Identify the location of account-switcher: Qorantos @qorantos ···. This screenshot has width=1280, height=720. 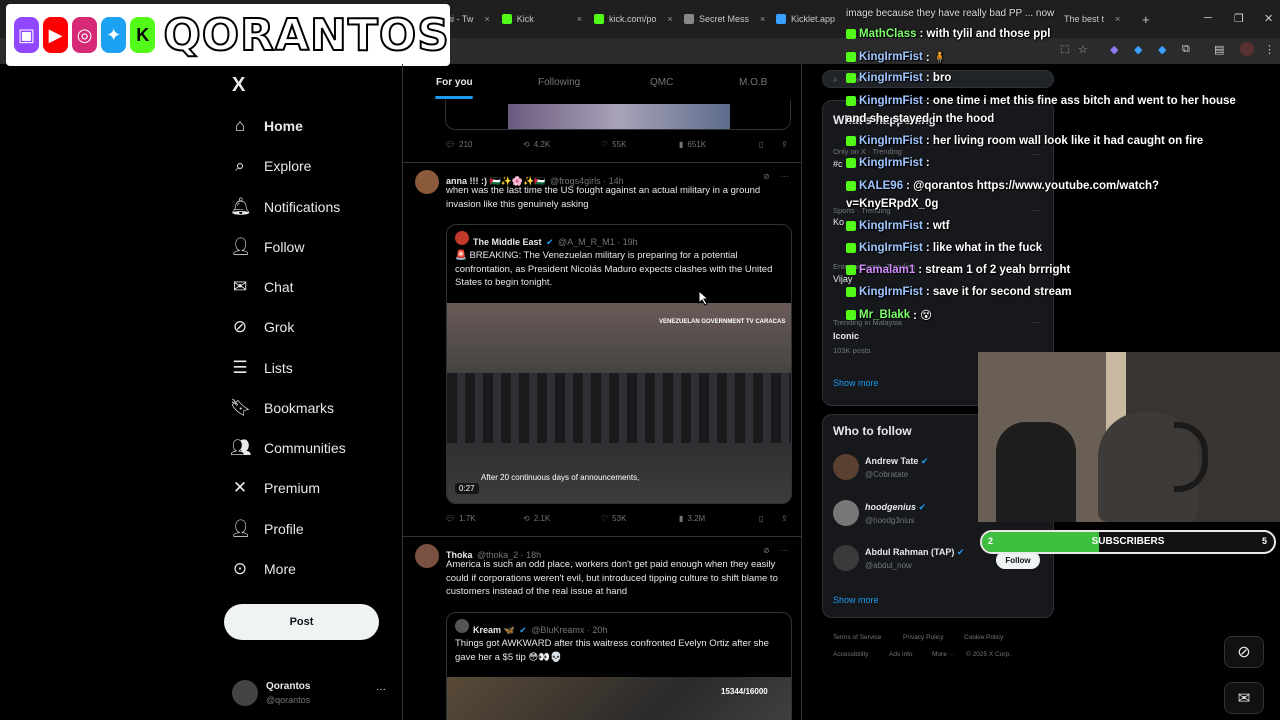
(310, 695).